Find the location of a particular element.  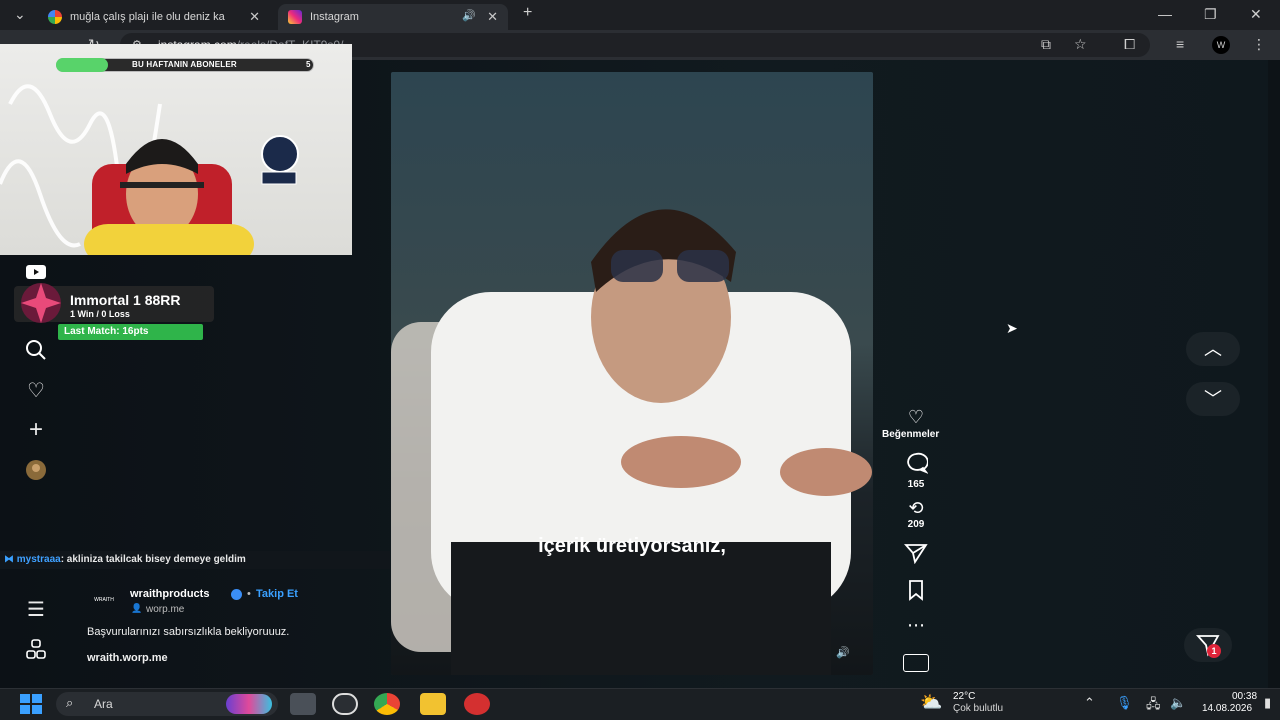

microphone-icon: 🎙 is located at coordinates (1124, 703).